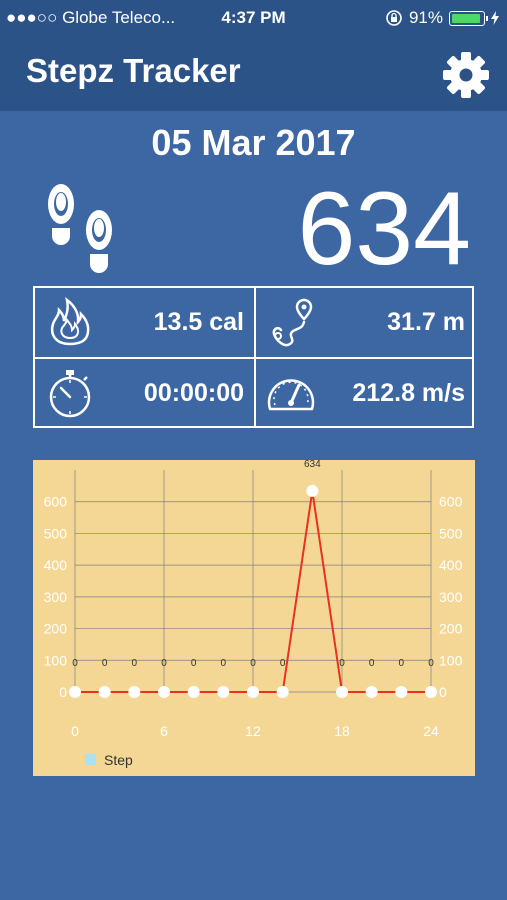 This screenshot has height=900, width=507. Describe the element at coordinates (468, 18) in the screenshot. I see `battery-icon` at that location.